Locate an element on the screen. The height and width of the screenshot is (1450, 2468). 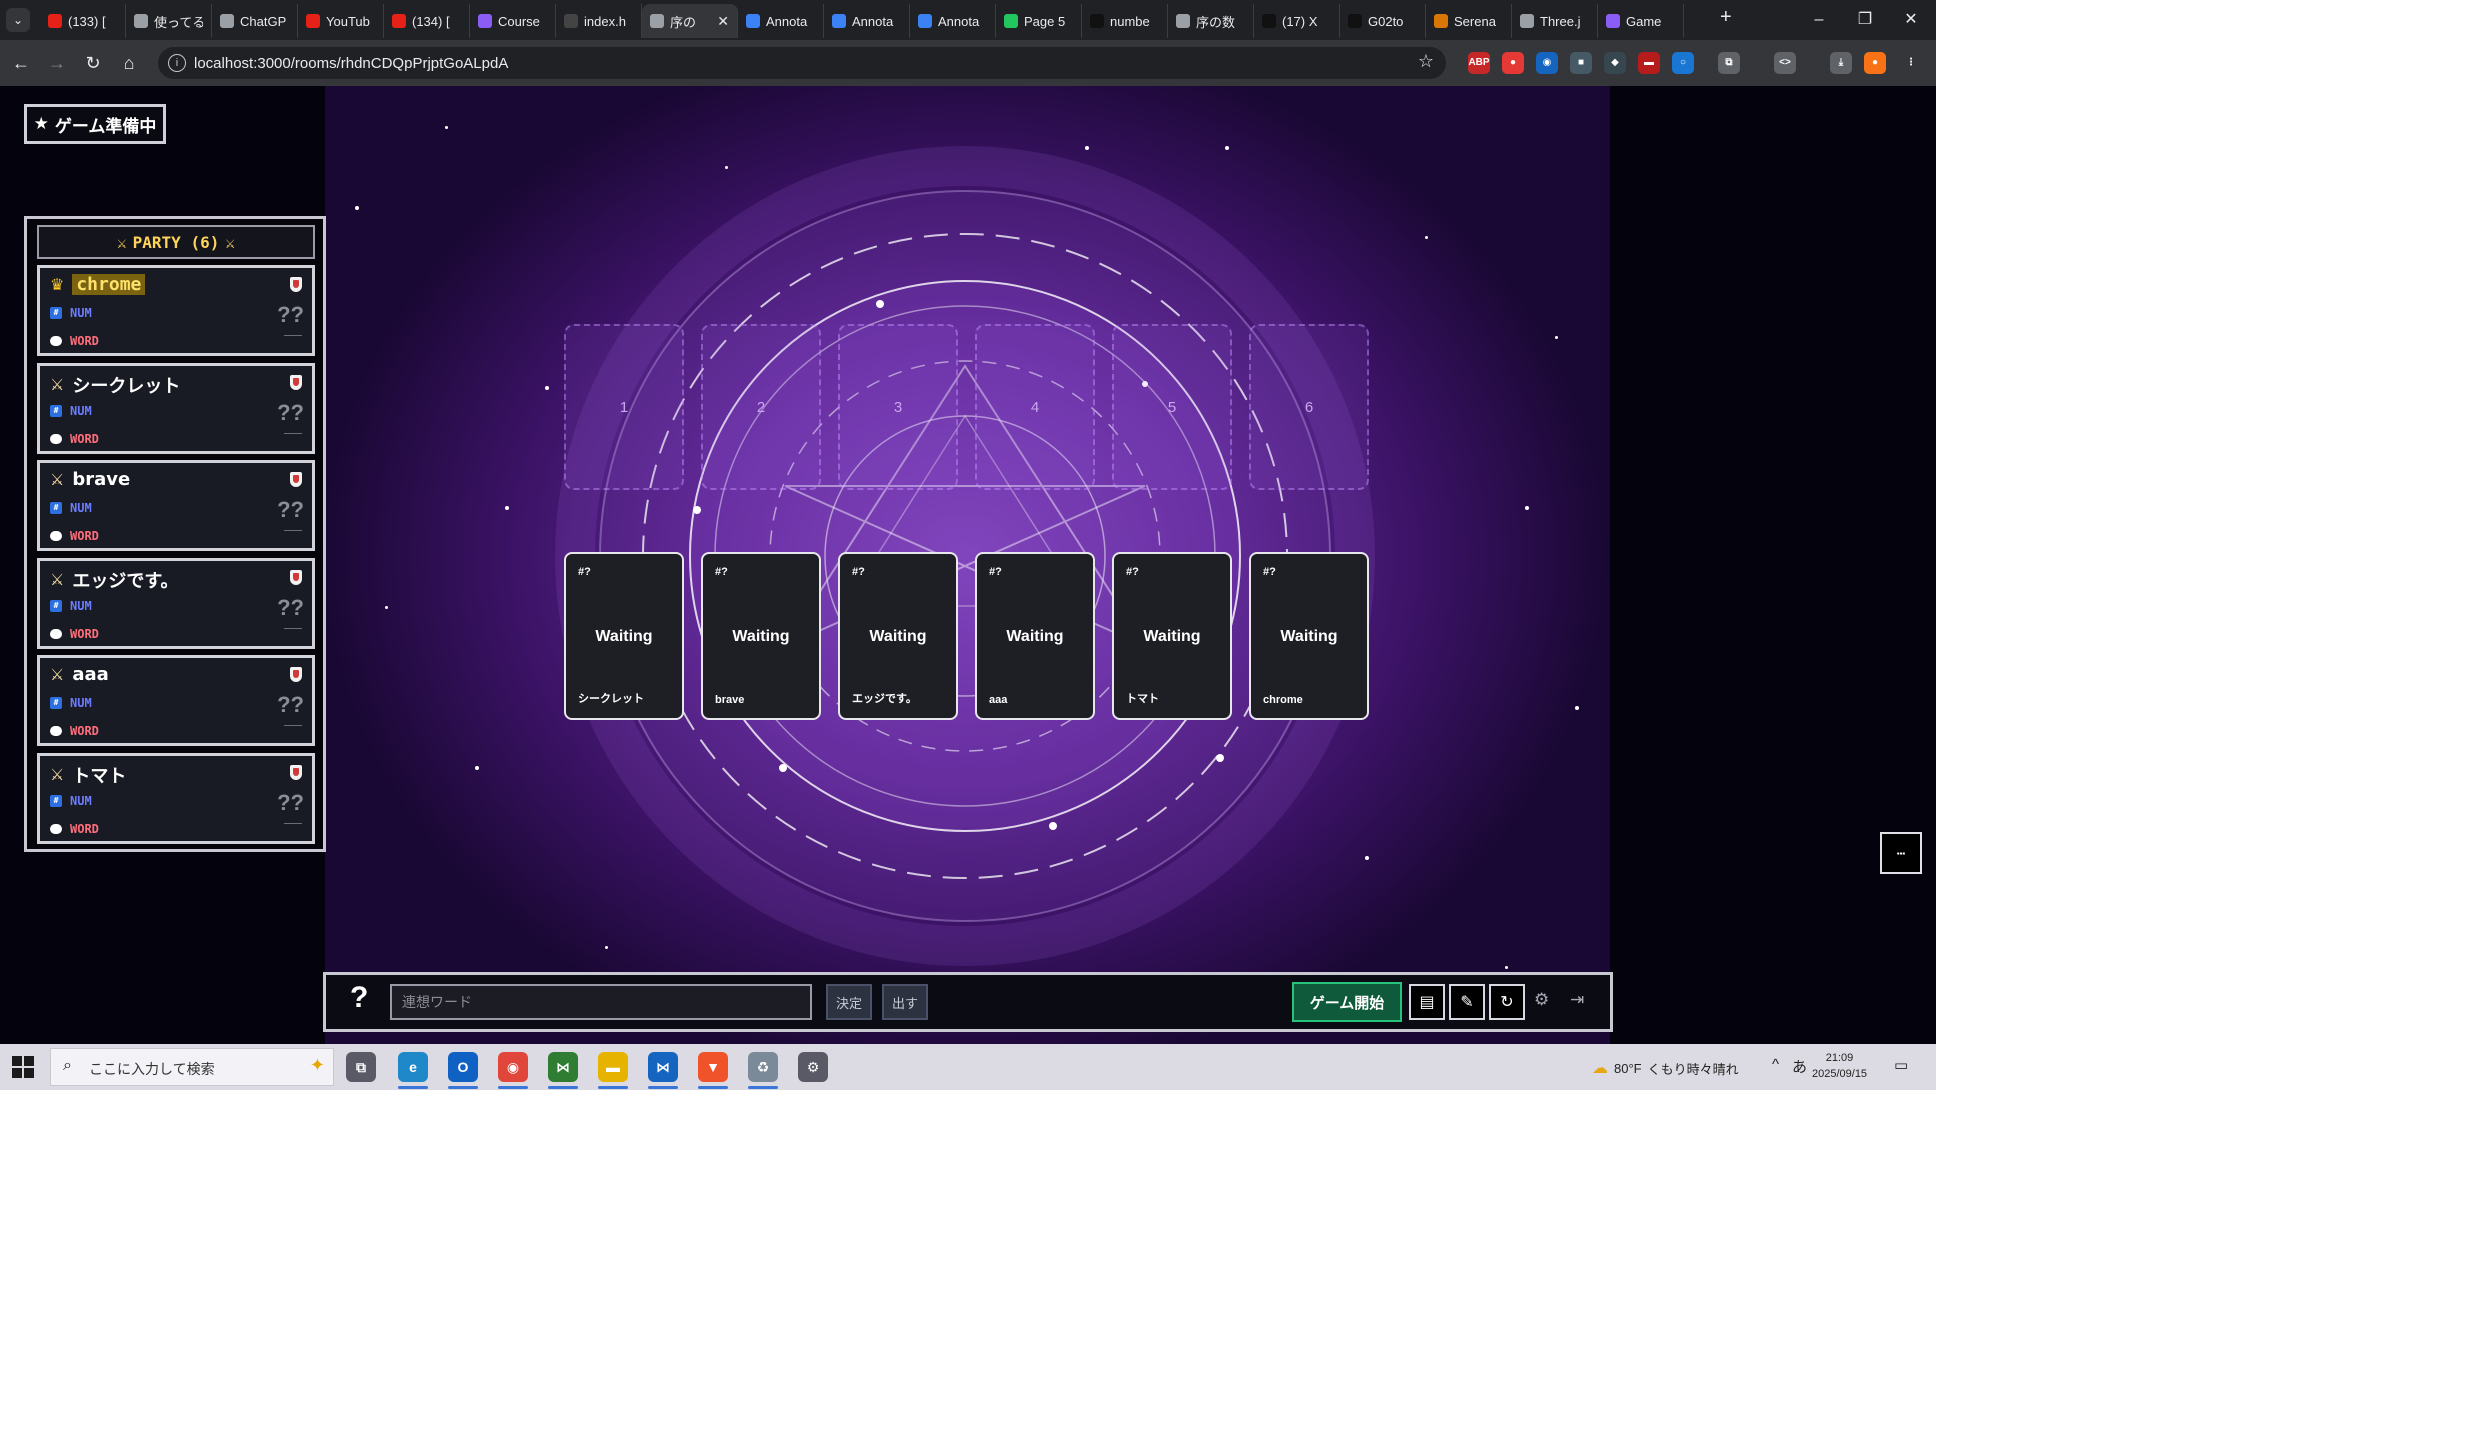
association-word-input is located at coordinates (601, 1002).